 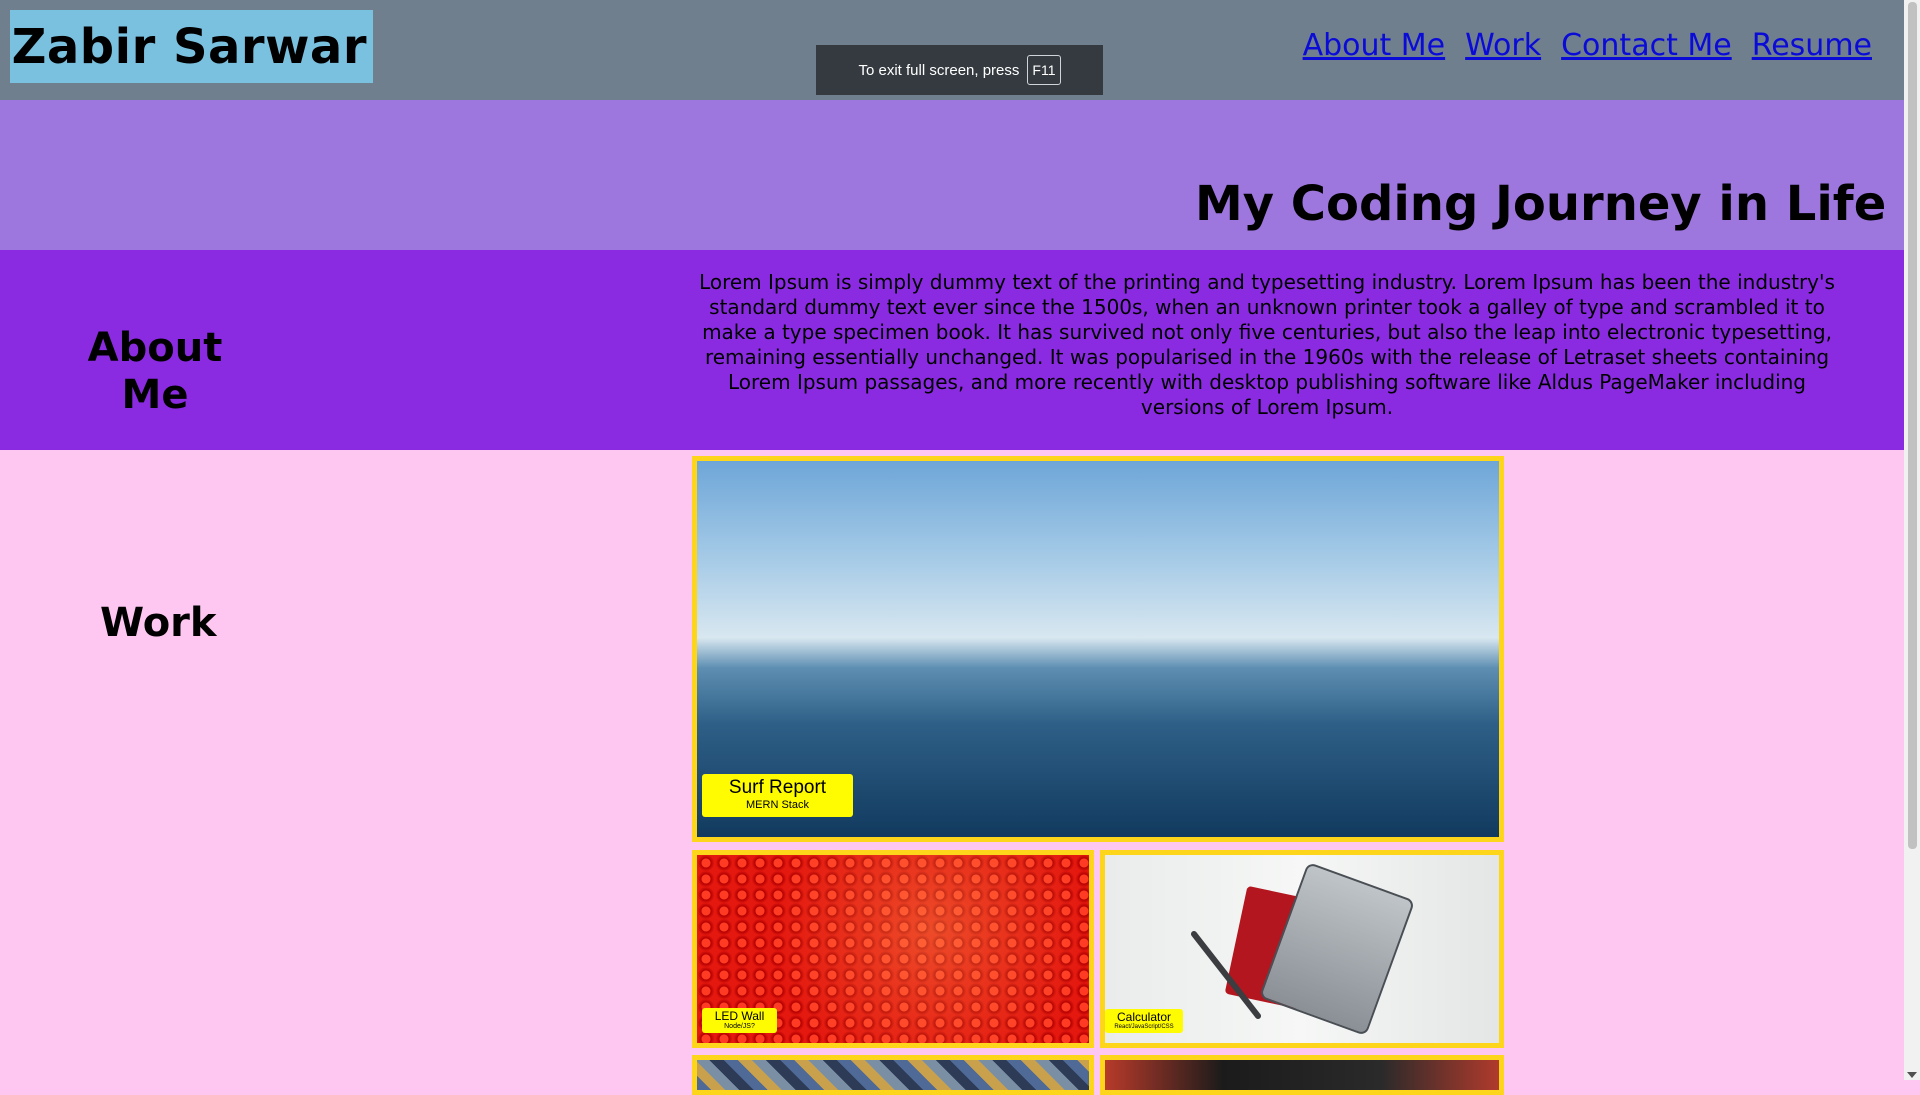 I want to click on brand-name: Zabir Sarwar, so click(x=189, y=46).